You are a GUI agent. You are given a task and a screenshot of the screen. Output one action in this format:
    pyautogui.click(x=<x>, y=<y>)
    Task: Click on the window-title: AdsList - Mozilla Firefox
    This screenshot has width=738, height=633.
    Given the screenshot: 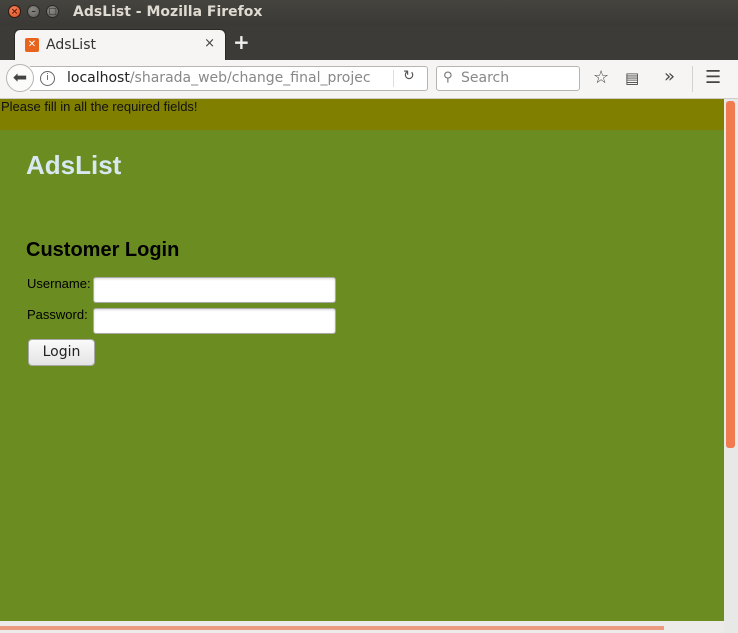 What is the action you would take?
    pyautogui.click(x=168, y=12)
    